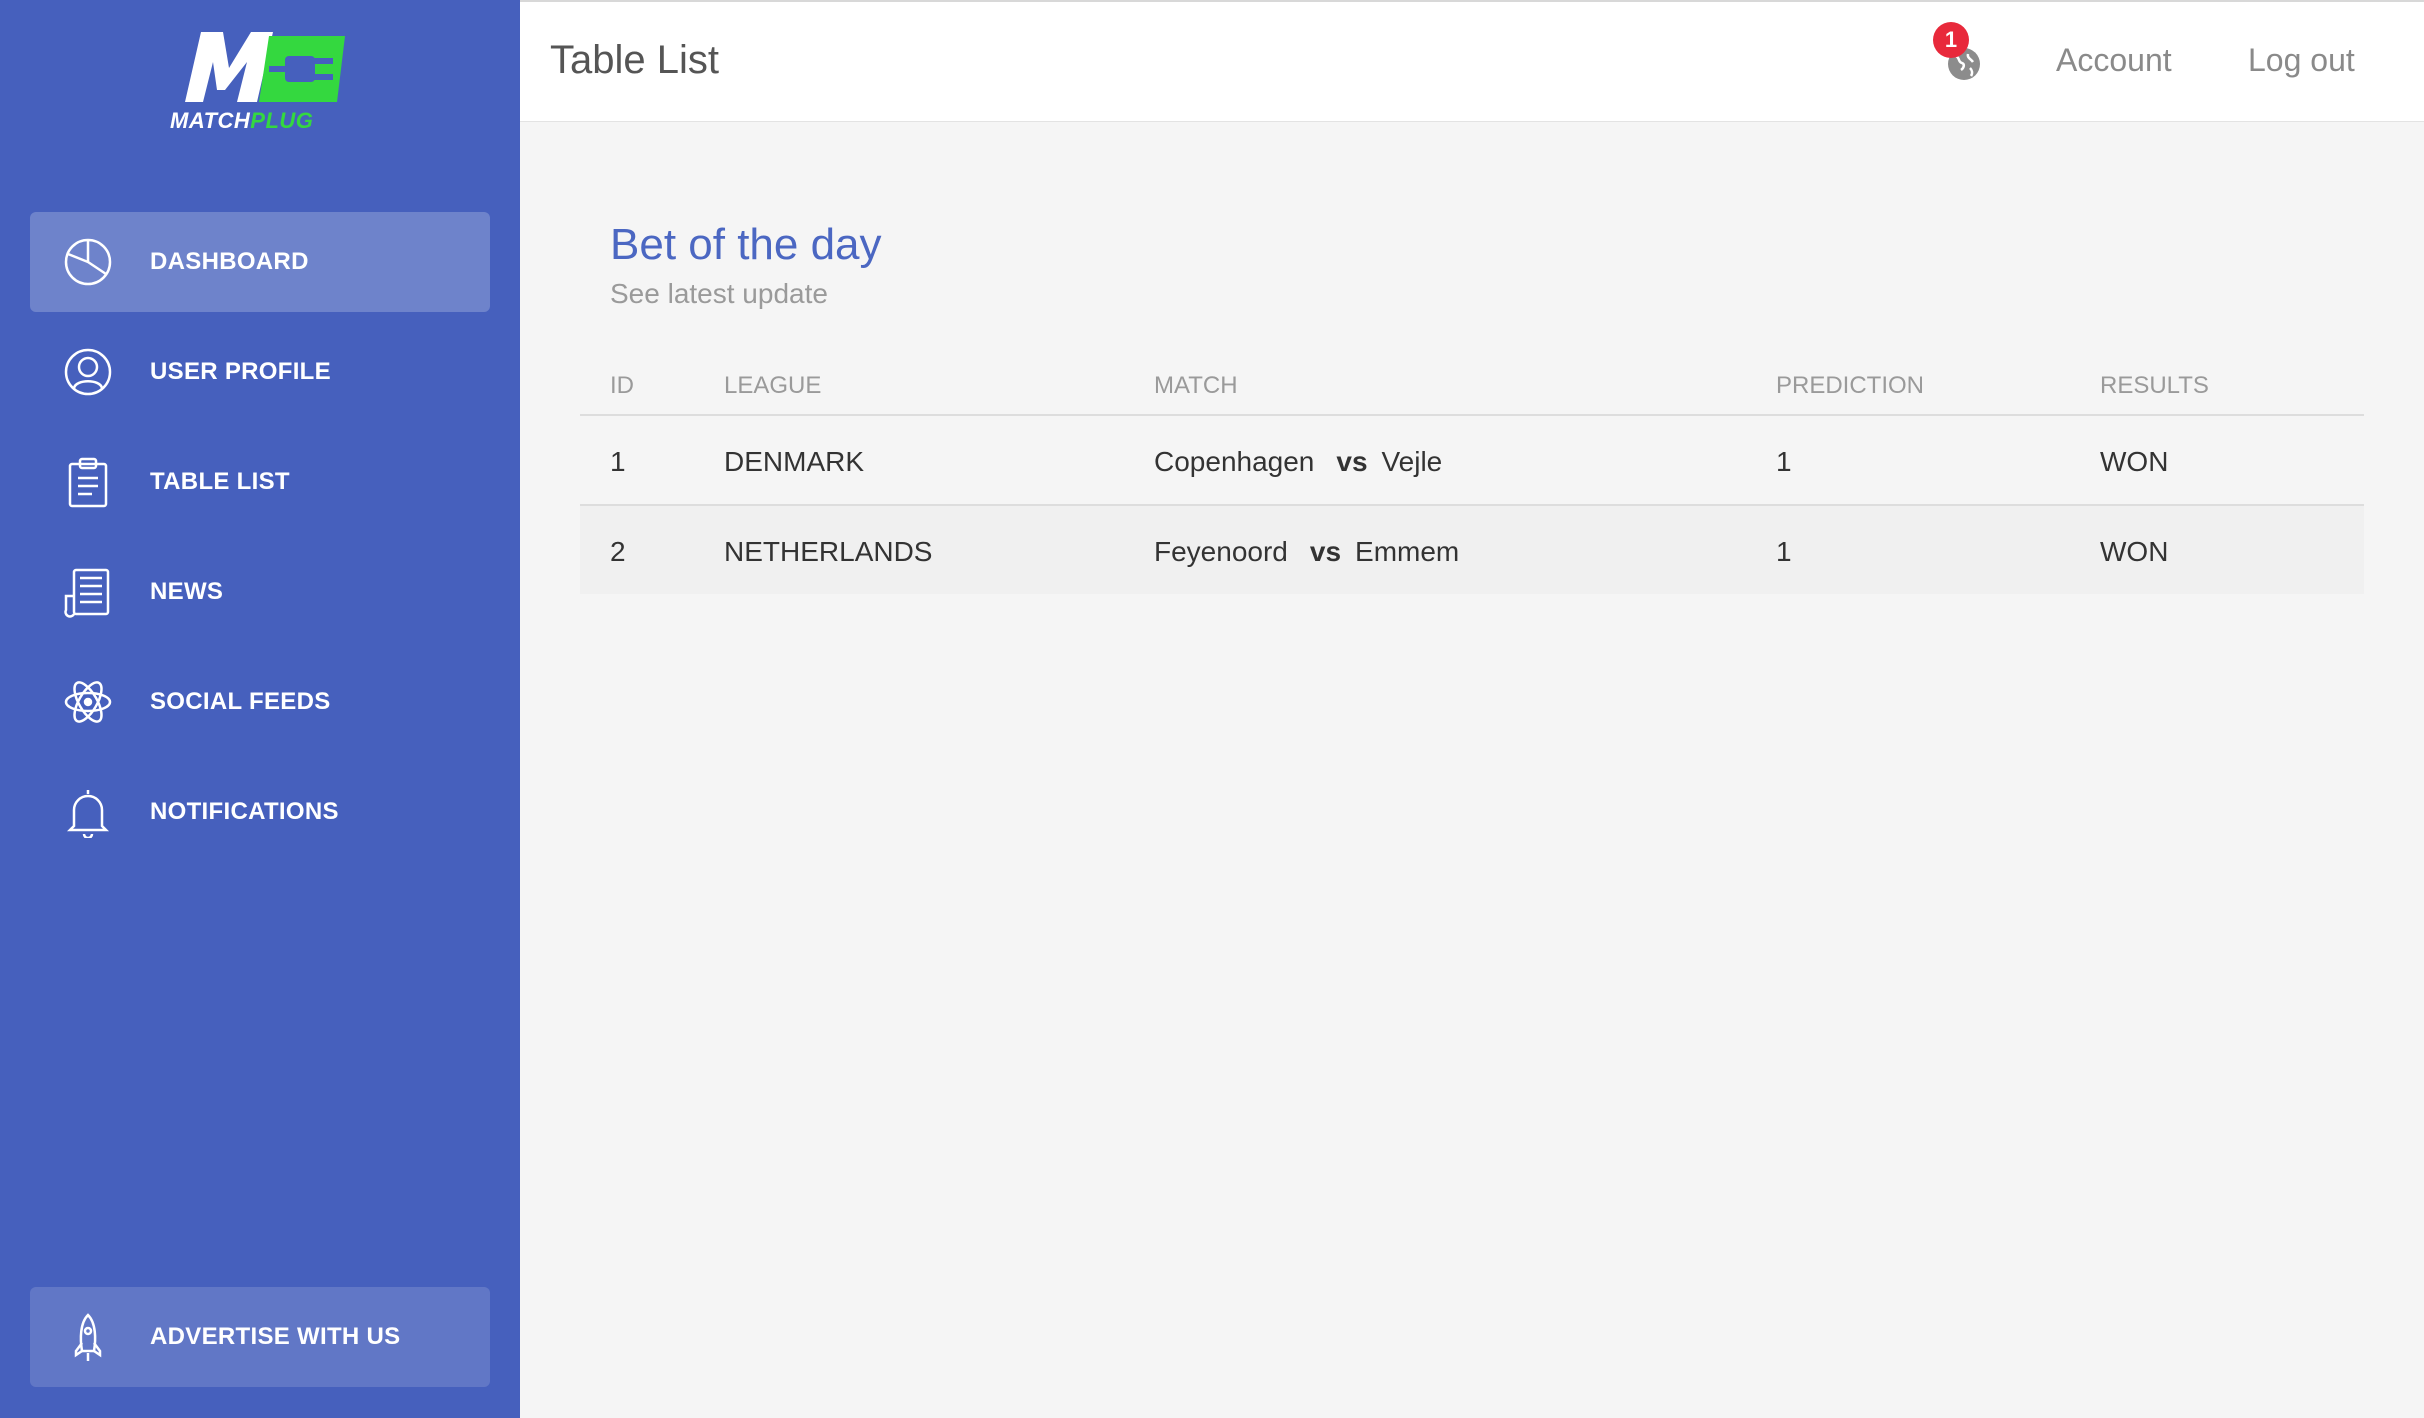  Describe the element at coordinates (220, 481) in the screenshot. I see `sidebar-item-label: TABLE LIST` at that location.